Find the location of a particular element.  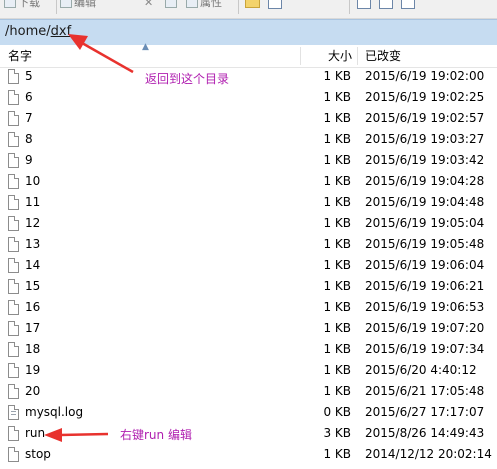

new-folder-button is located at coordinates (252, 5).